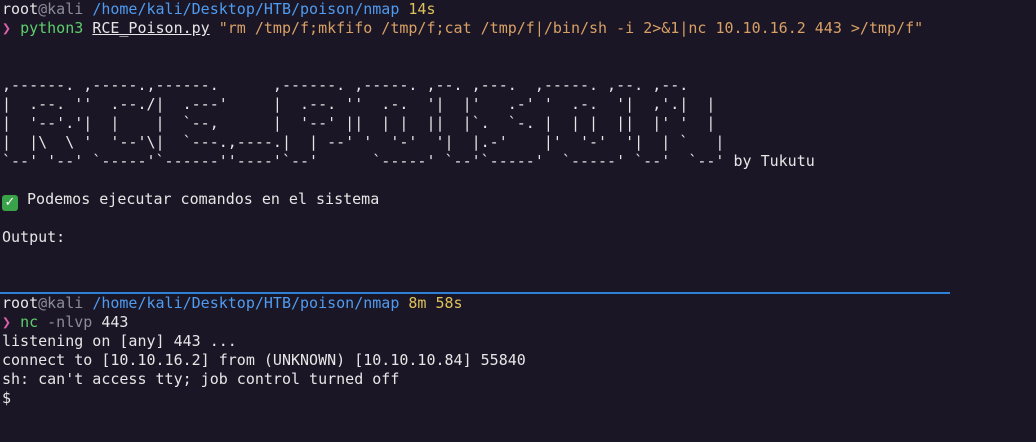 This screenshot has height=442, width=1036. I want to click on command-program: python3, so click(52, 28).